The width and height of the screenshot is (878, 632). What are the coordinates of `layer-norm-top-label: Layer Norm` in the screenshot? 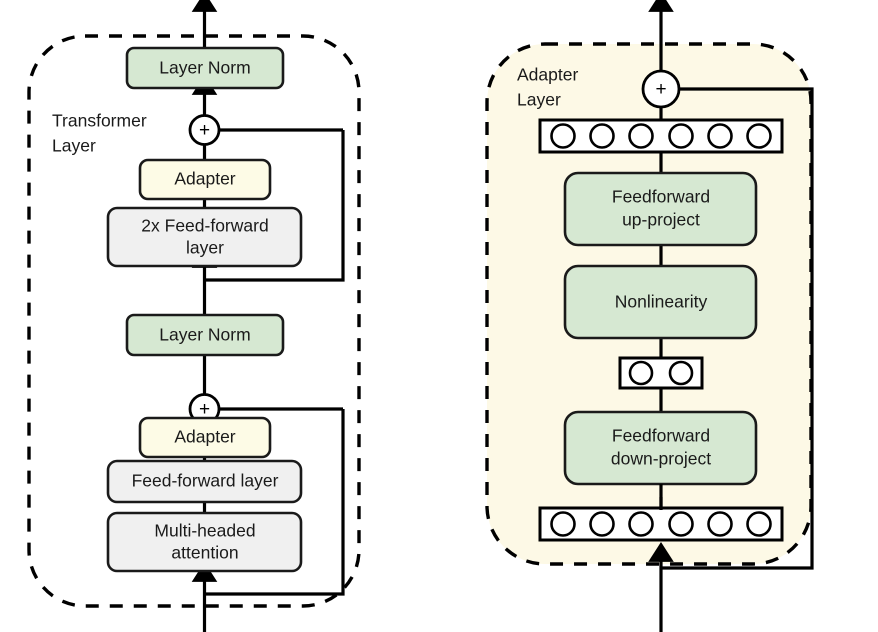 It's located at (204, 68).